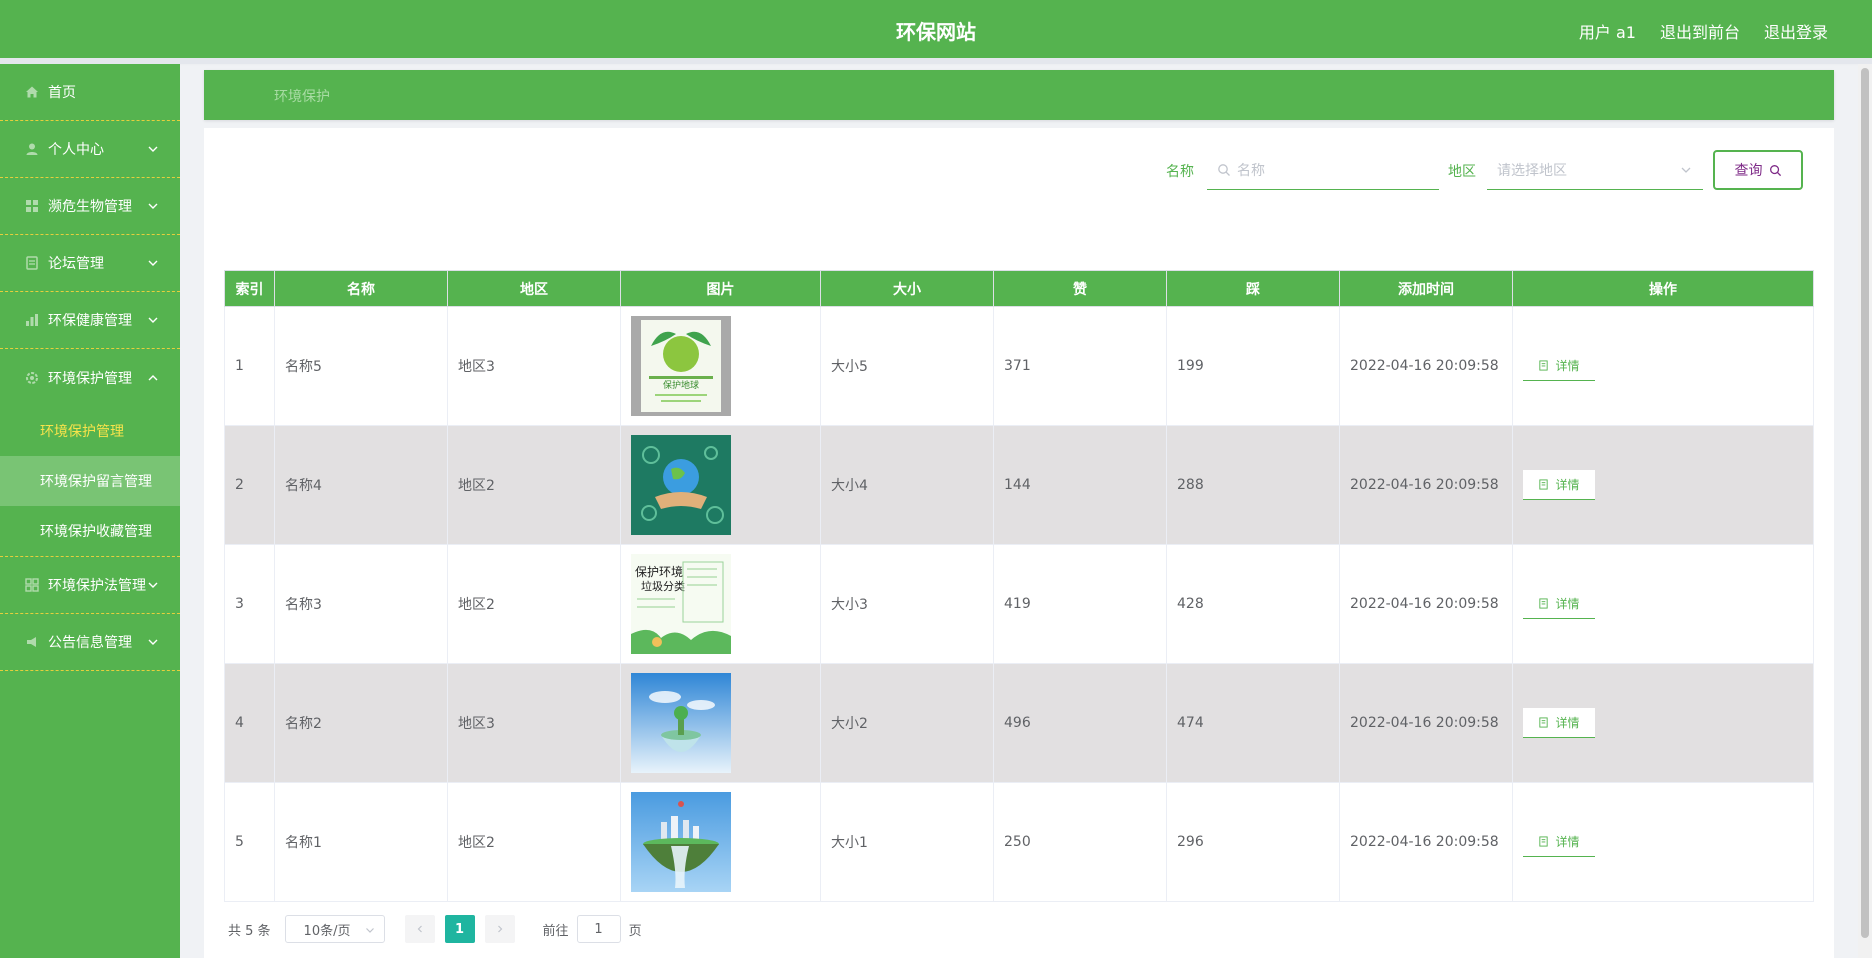 The height and width of the screenshot is (958, 1872). I want to click on name-search-input: 名称, so click(1323, 170).